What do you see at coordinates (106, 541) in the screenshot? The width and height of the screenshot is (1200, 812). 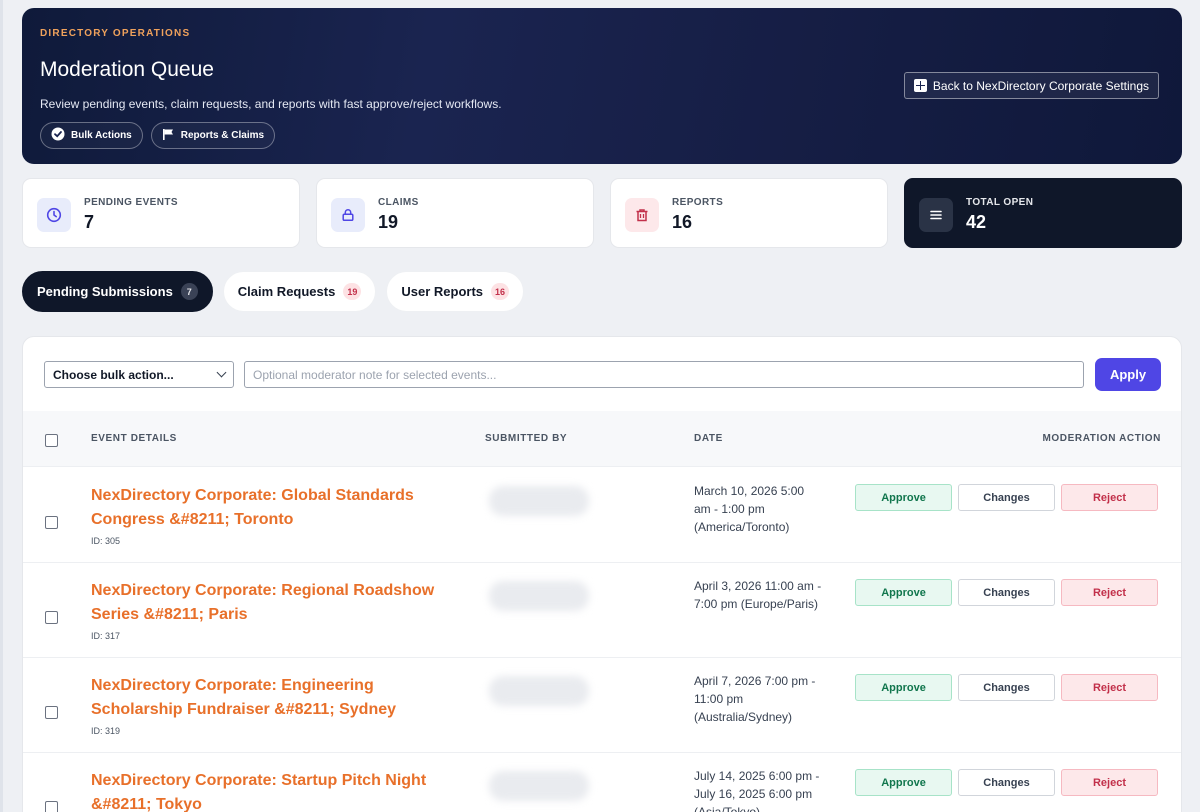 I see `event-id: ID: 305` at bounding box center [106, 541].